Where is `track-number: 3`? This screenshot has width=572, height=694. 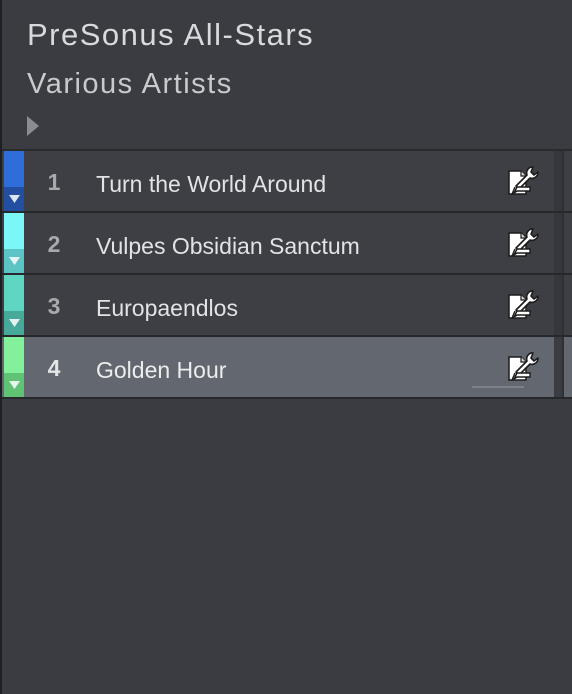
track-number: 3 is located at coordinates (54, 306).